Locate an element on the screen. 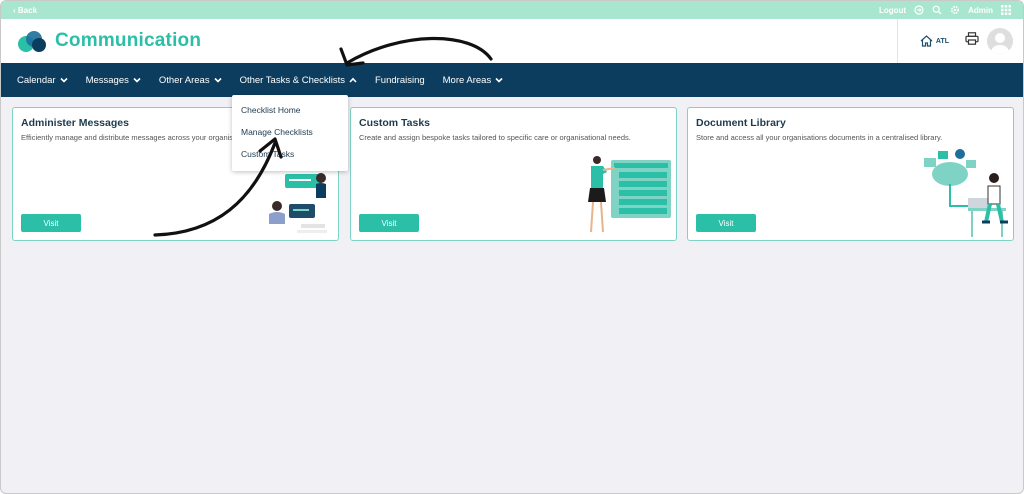 Image resolution: width=1024 pixels, height=494 pixels. nav-item-messages: Messages is located at coordinates (113, 80).